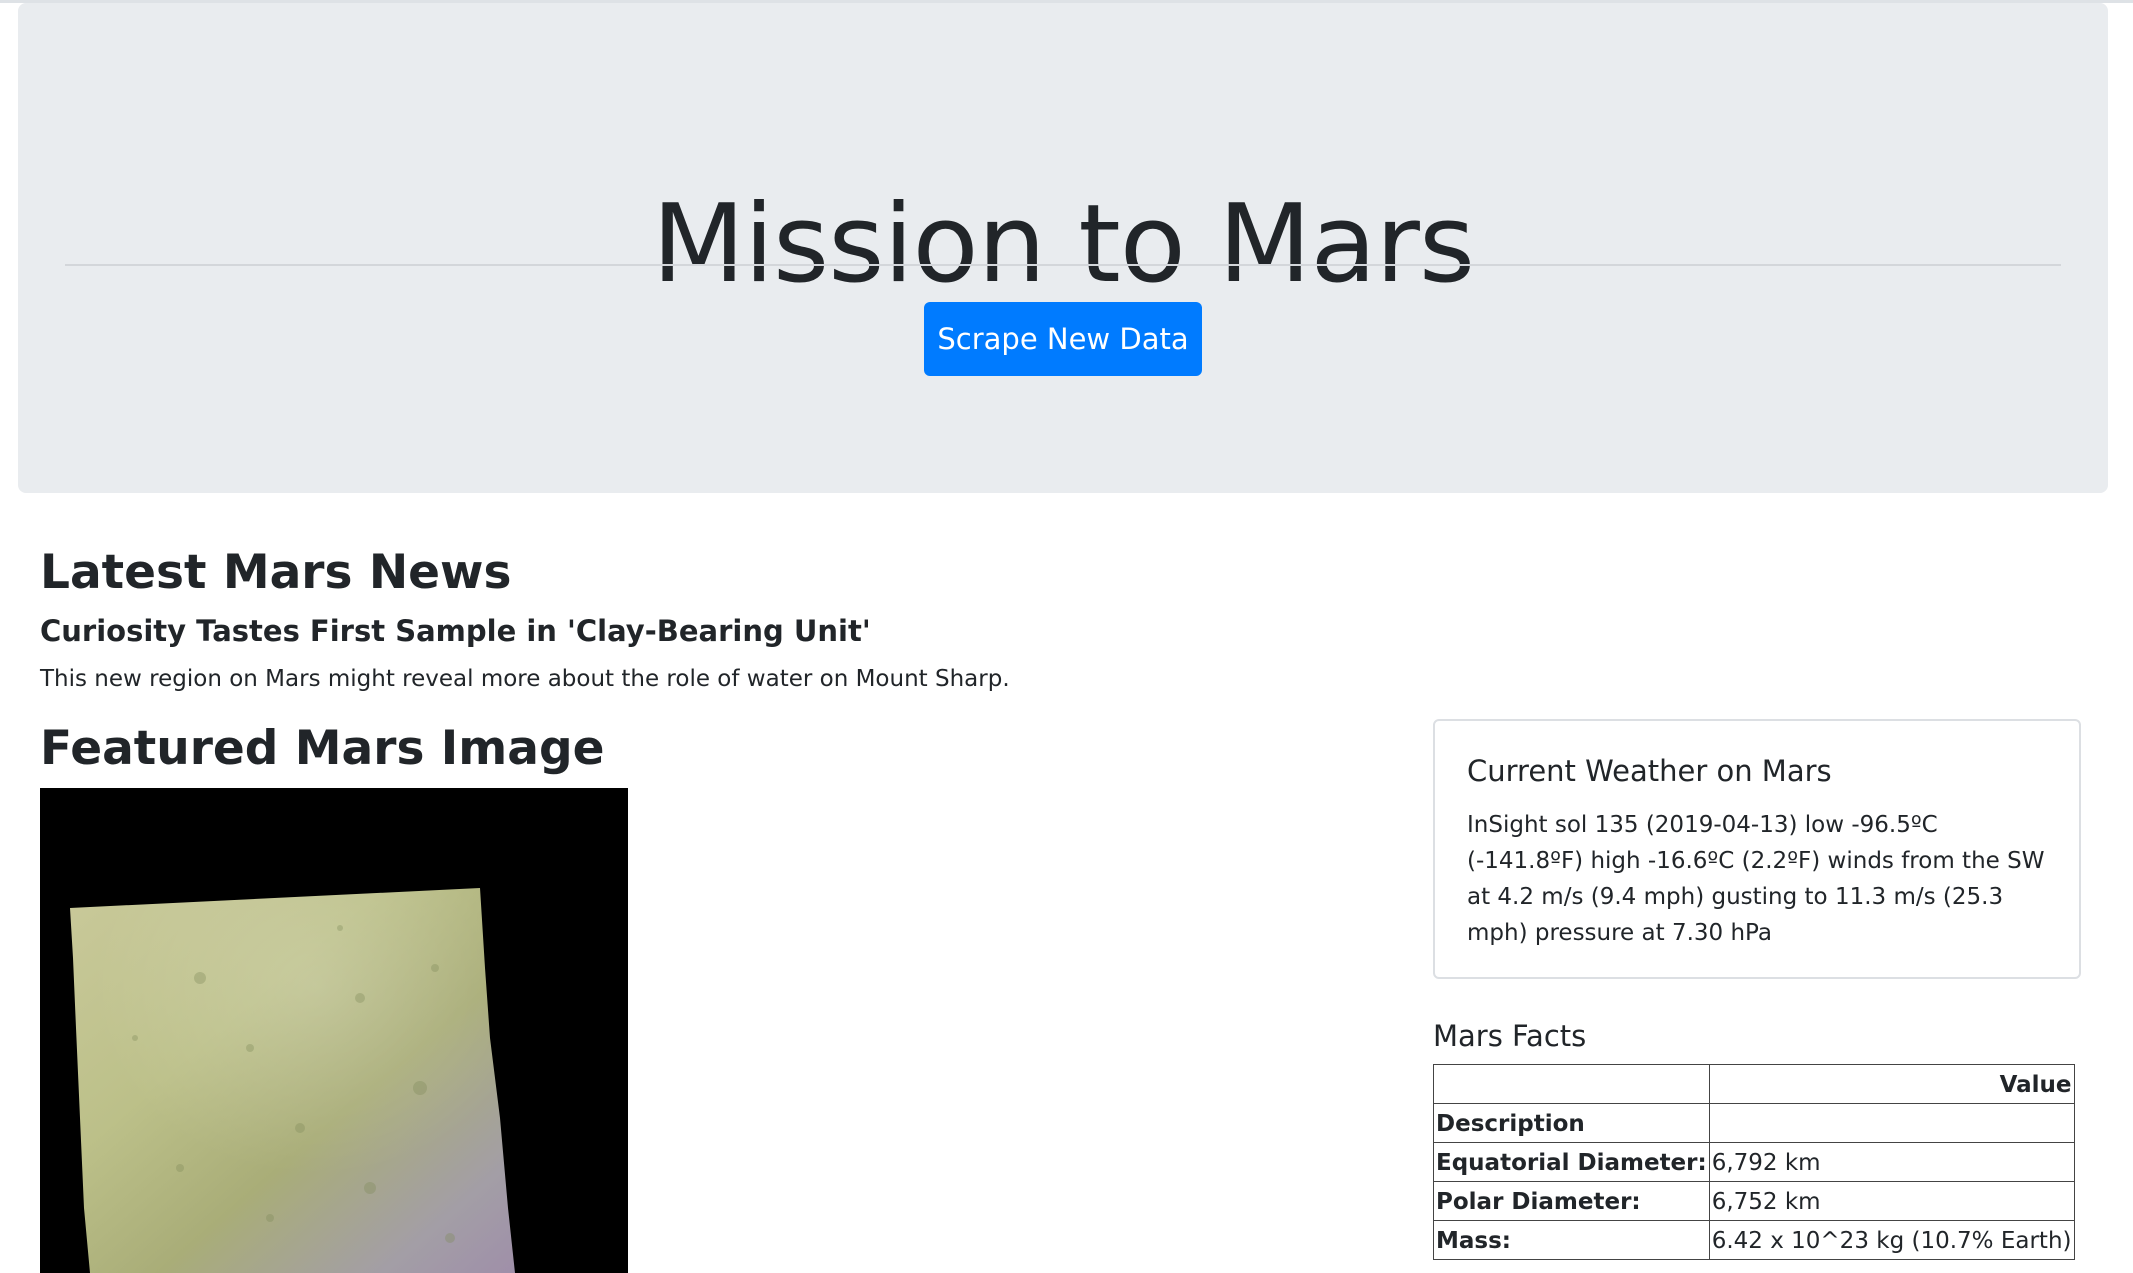 This screenshot has height=1273, width=2133. I want to click on table-row: Polar Diameter: 6,752 km, so click(1754, 1201).